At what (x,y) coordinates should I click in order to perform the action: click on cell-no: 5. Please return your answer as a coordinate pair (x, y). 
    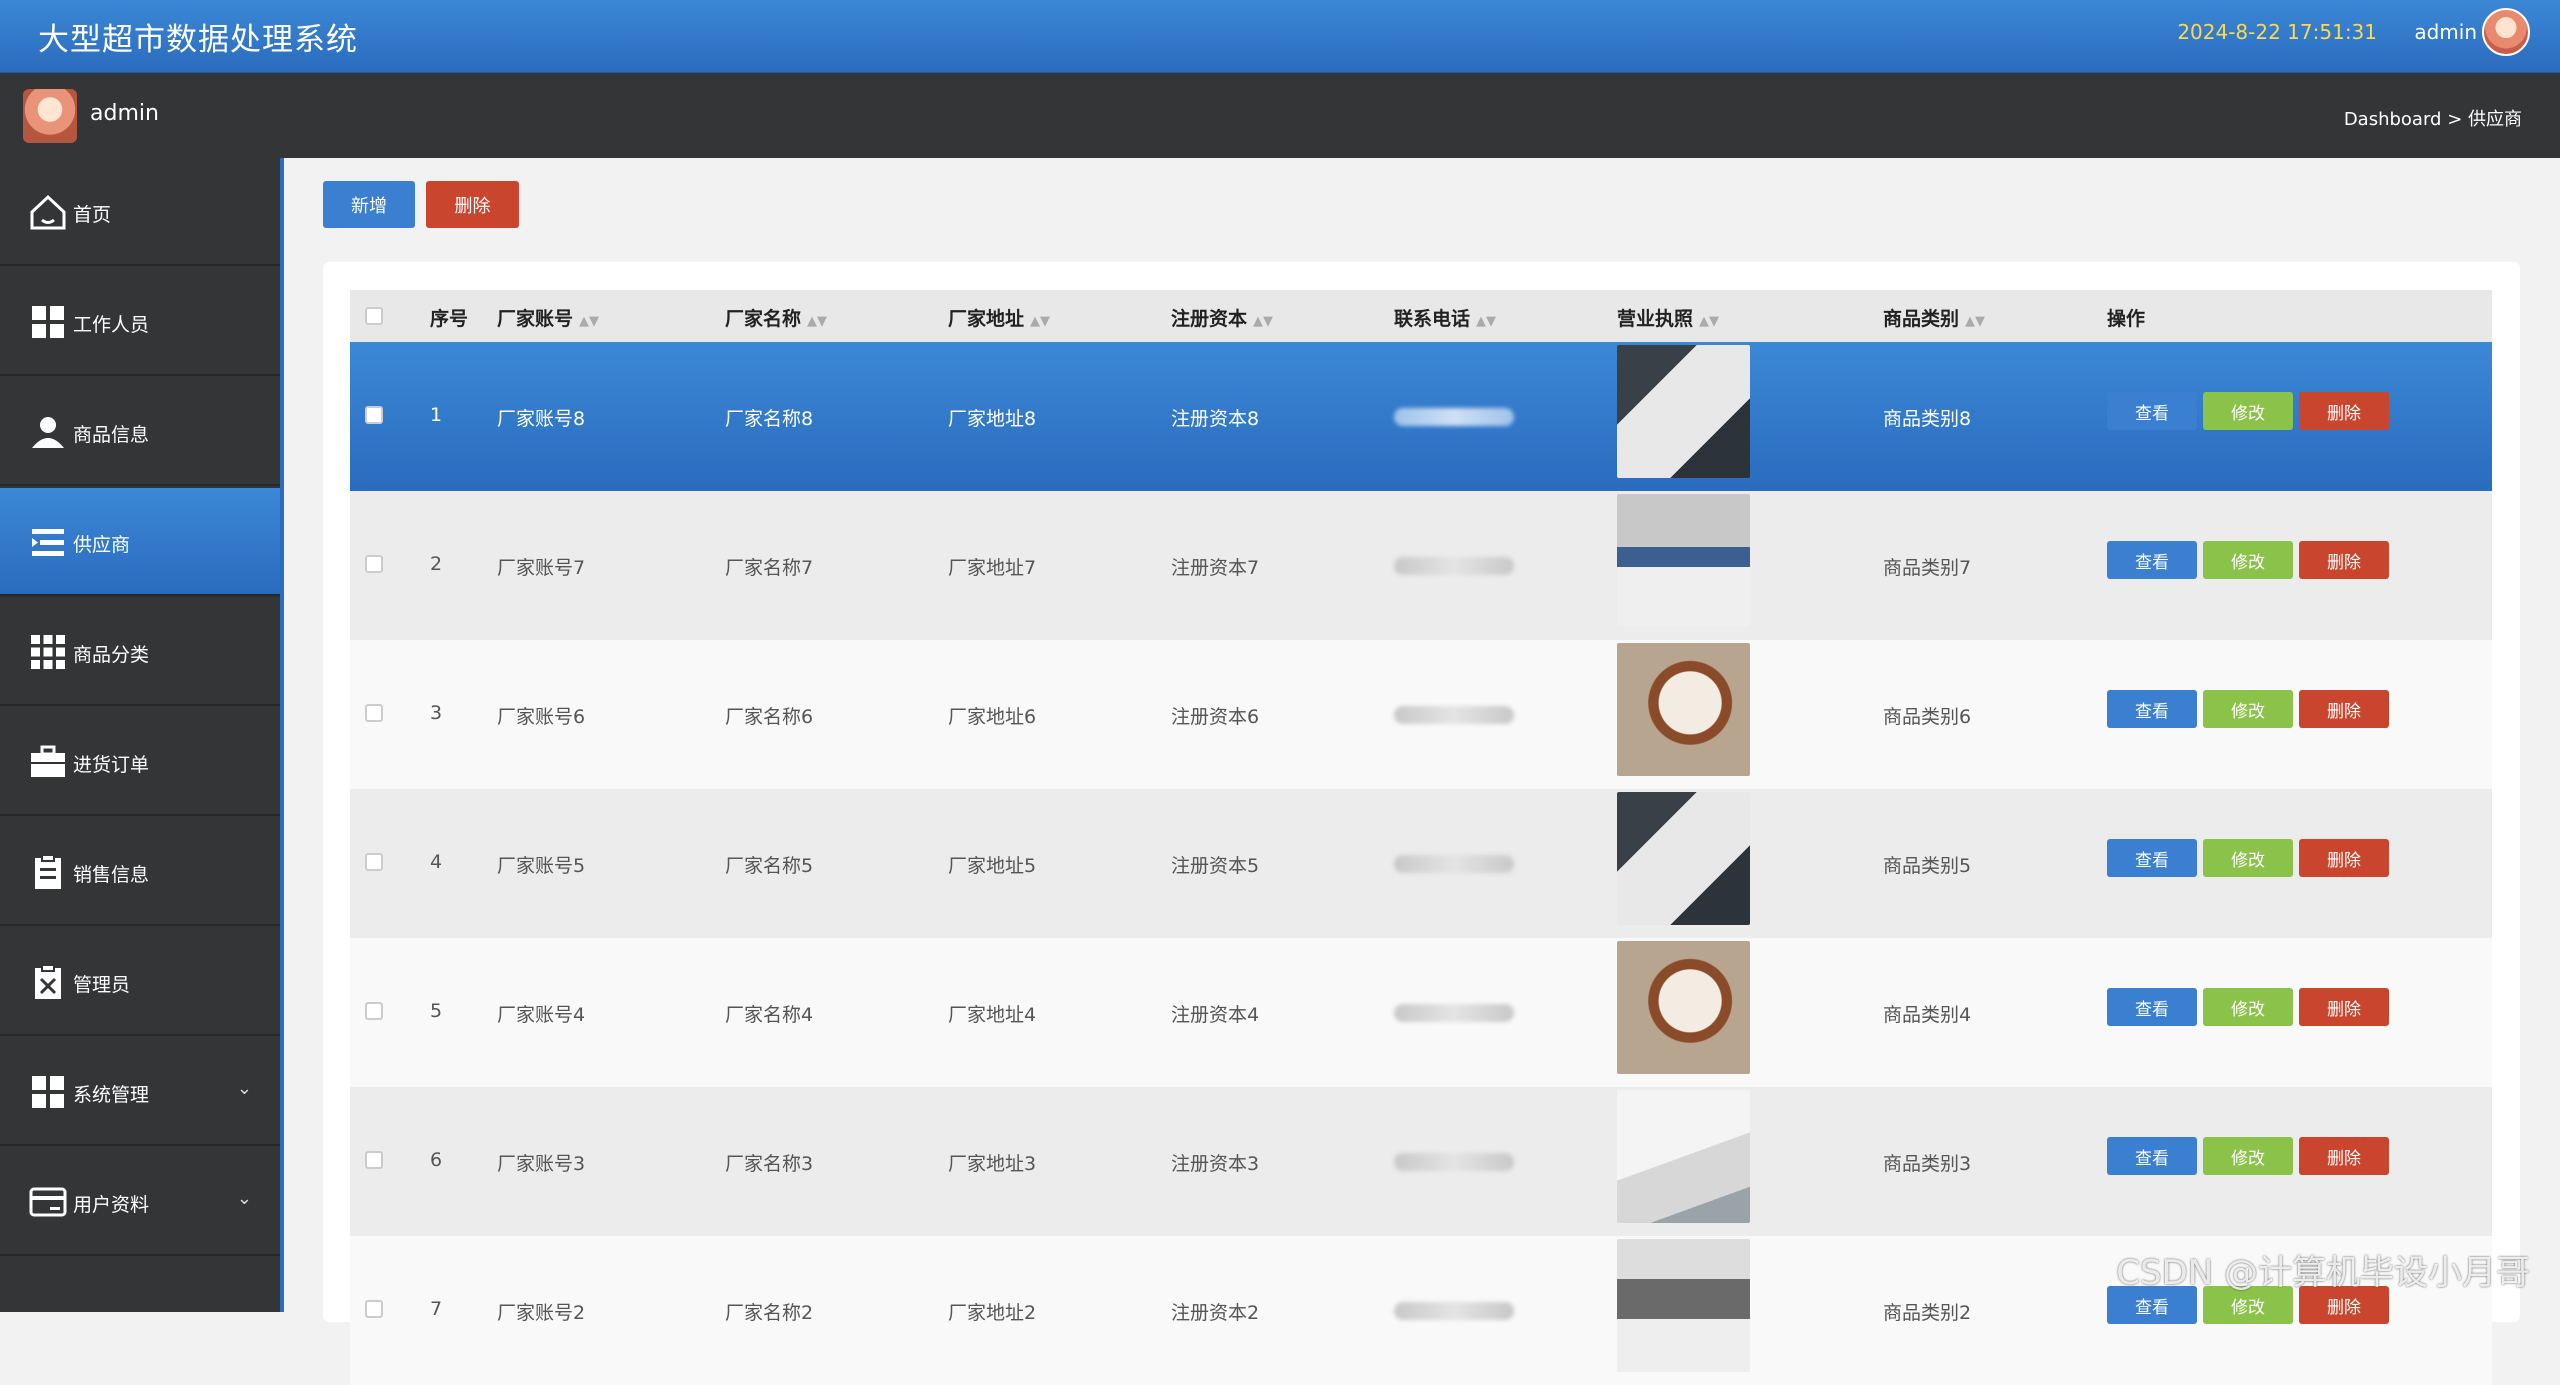
    Looking at the image, I should click on (436, 1011).